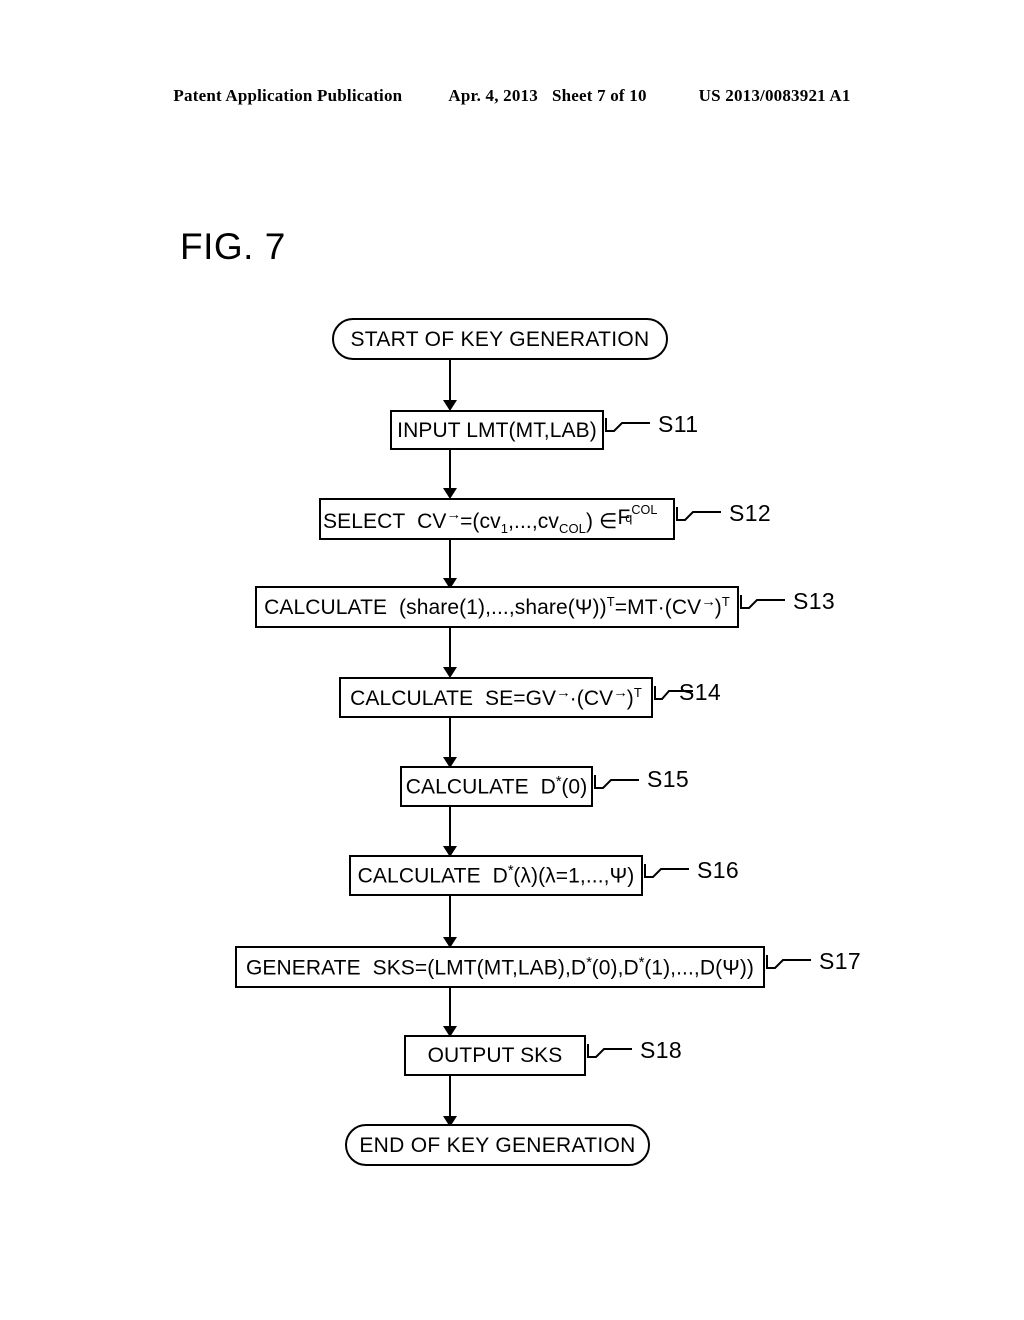  I want to click on step-label-s14: S14, so click(700, 692).